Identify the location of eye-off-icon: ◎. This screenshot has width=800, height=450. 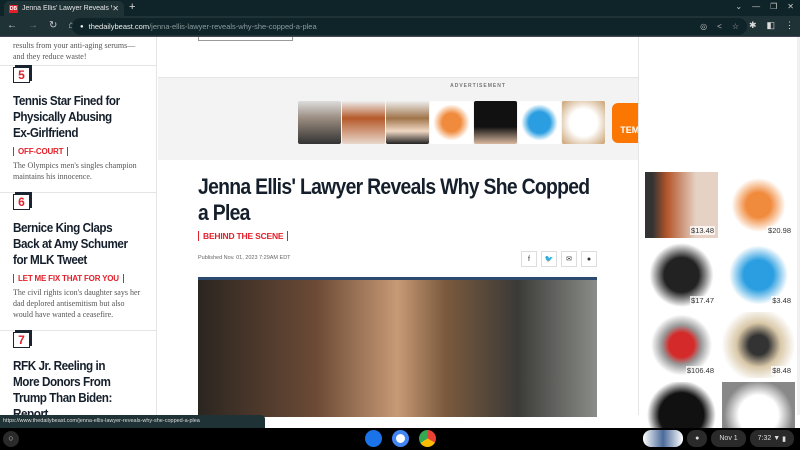
(703, 26).